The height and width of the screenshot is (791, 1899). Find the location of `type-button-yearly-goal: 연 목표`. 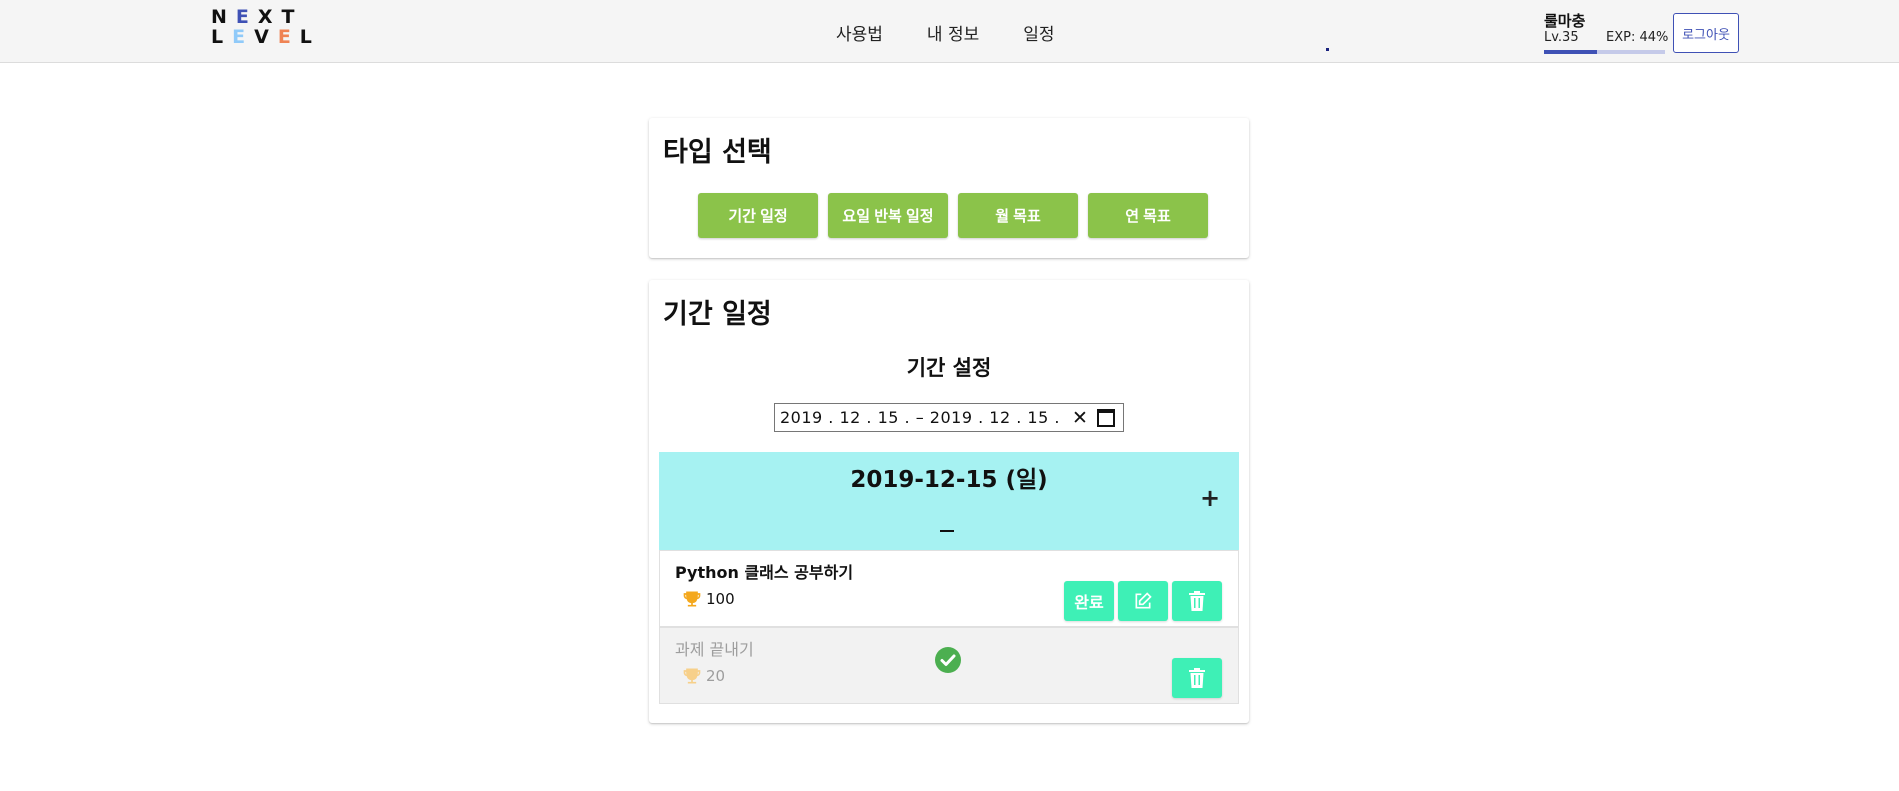

type-button-yearly-goal: 연 목표 is located at coordinates (1148, 215).